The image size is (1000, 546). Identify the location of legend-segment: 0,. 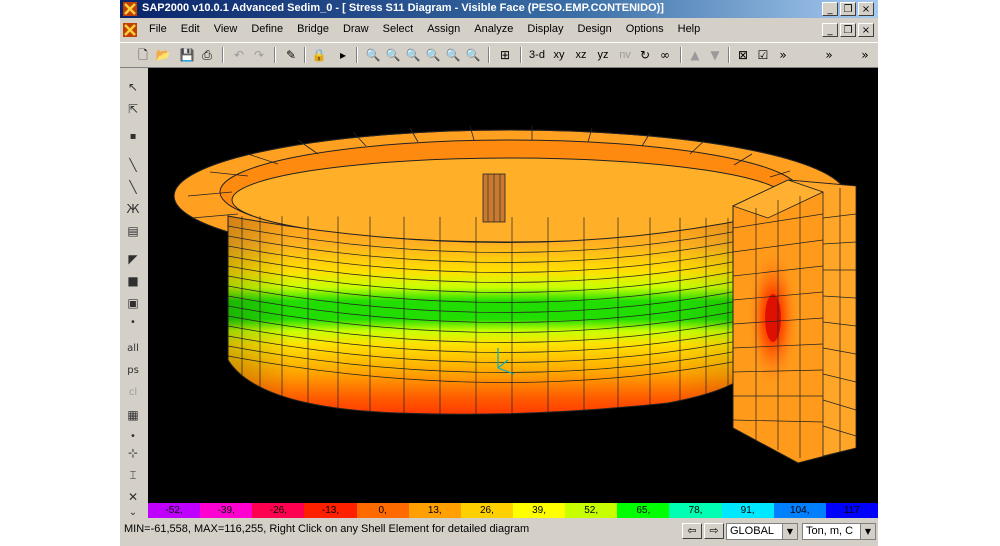
(382, 510).